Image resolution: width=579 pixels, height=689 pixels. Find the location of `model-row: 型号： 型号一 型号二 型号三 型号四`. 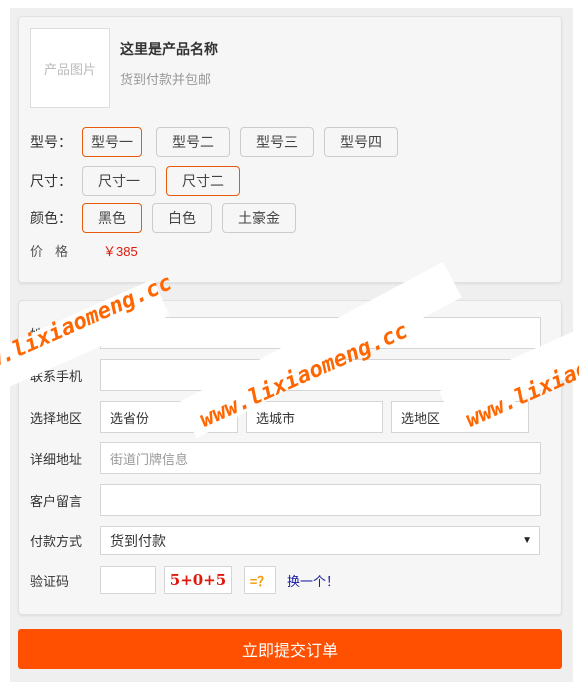

model-row: 型号： 型号一 型号二 型号三 型号四 is located at coordinates (219, 142).